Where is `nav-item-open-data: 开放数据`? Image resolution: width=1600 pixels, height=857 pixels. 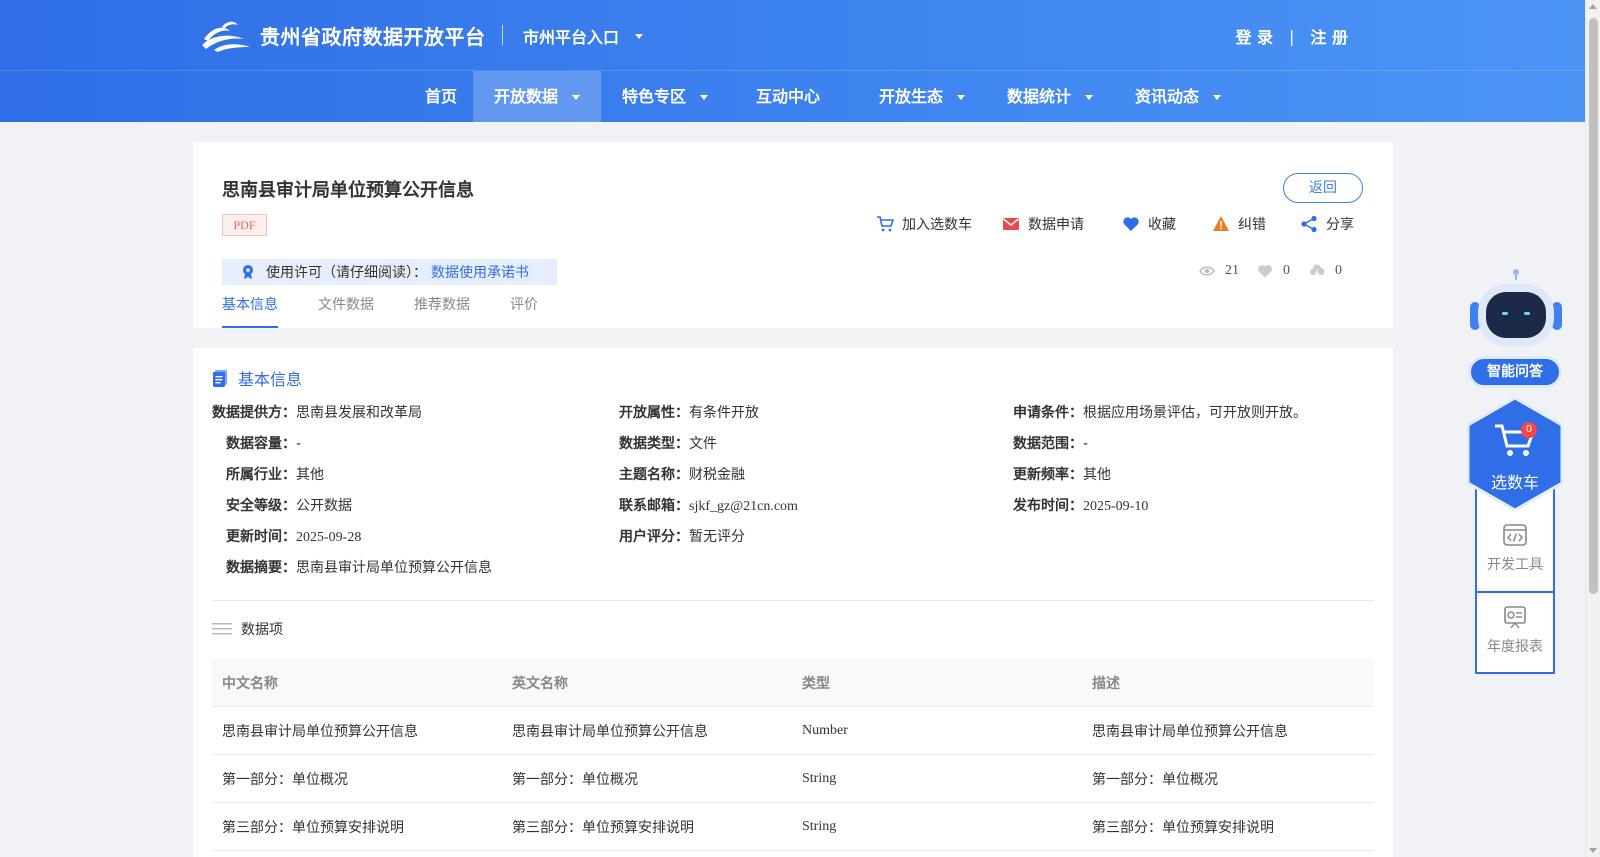
nav-item-open-data: 开放数据 is located at coordinates (537, 97).